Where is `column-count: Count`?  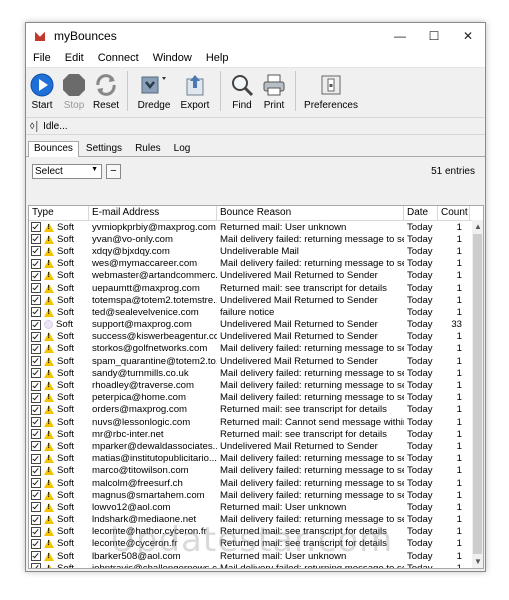
column-count: Count is located at coordinates (454, 213).